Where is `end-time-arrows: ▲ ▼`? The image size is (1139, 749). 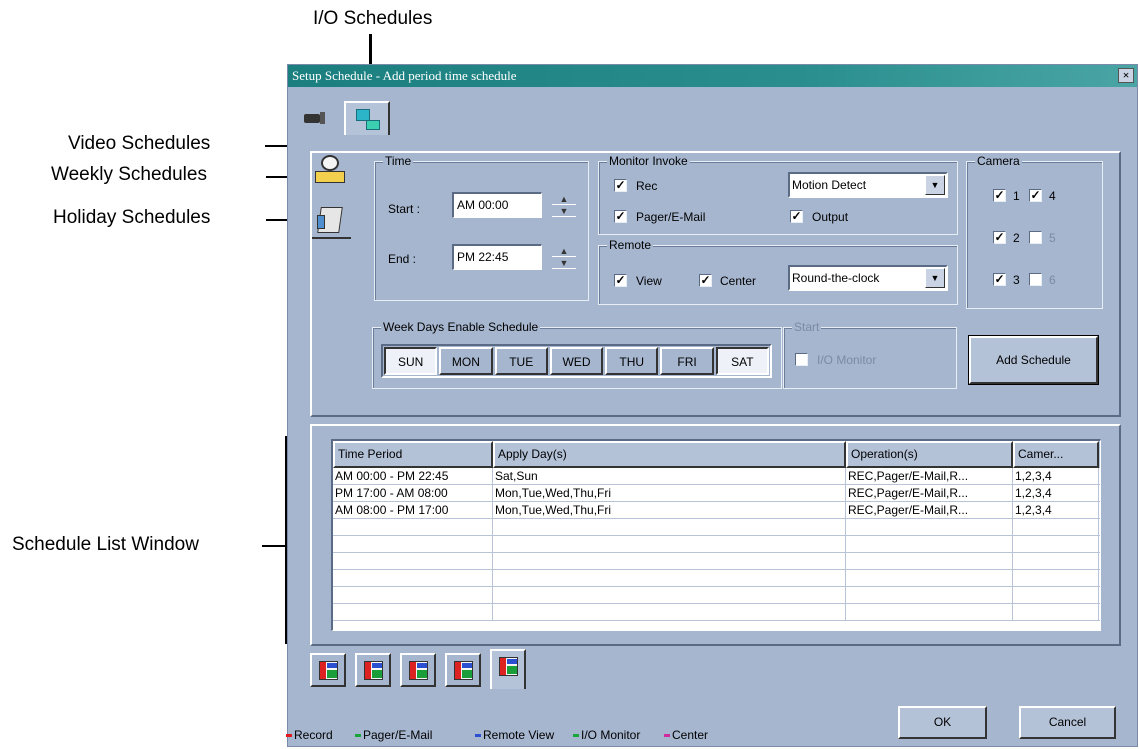 end-time-arrows: ▲ ▼ is located at coordinates (564, 257).